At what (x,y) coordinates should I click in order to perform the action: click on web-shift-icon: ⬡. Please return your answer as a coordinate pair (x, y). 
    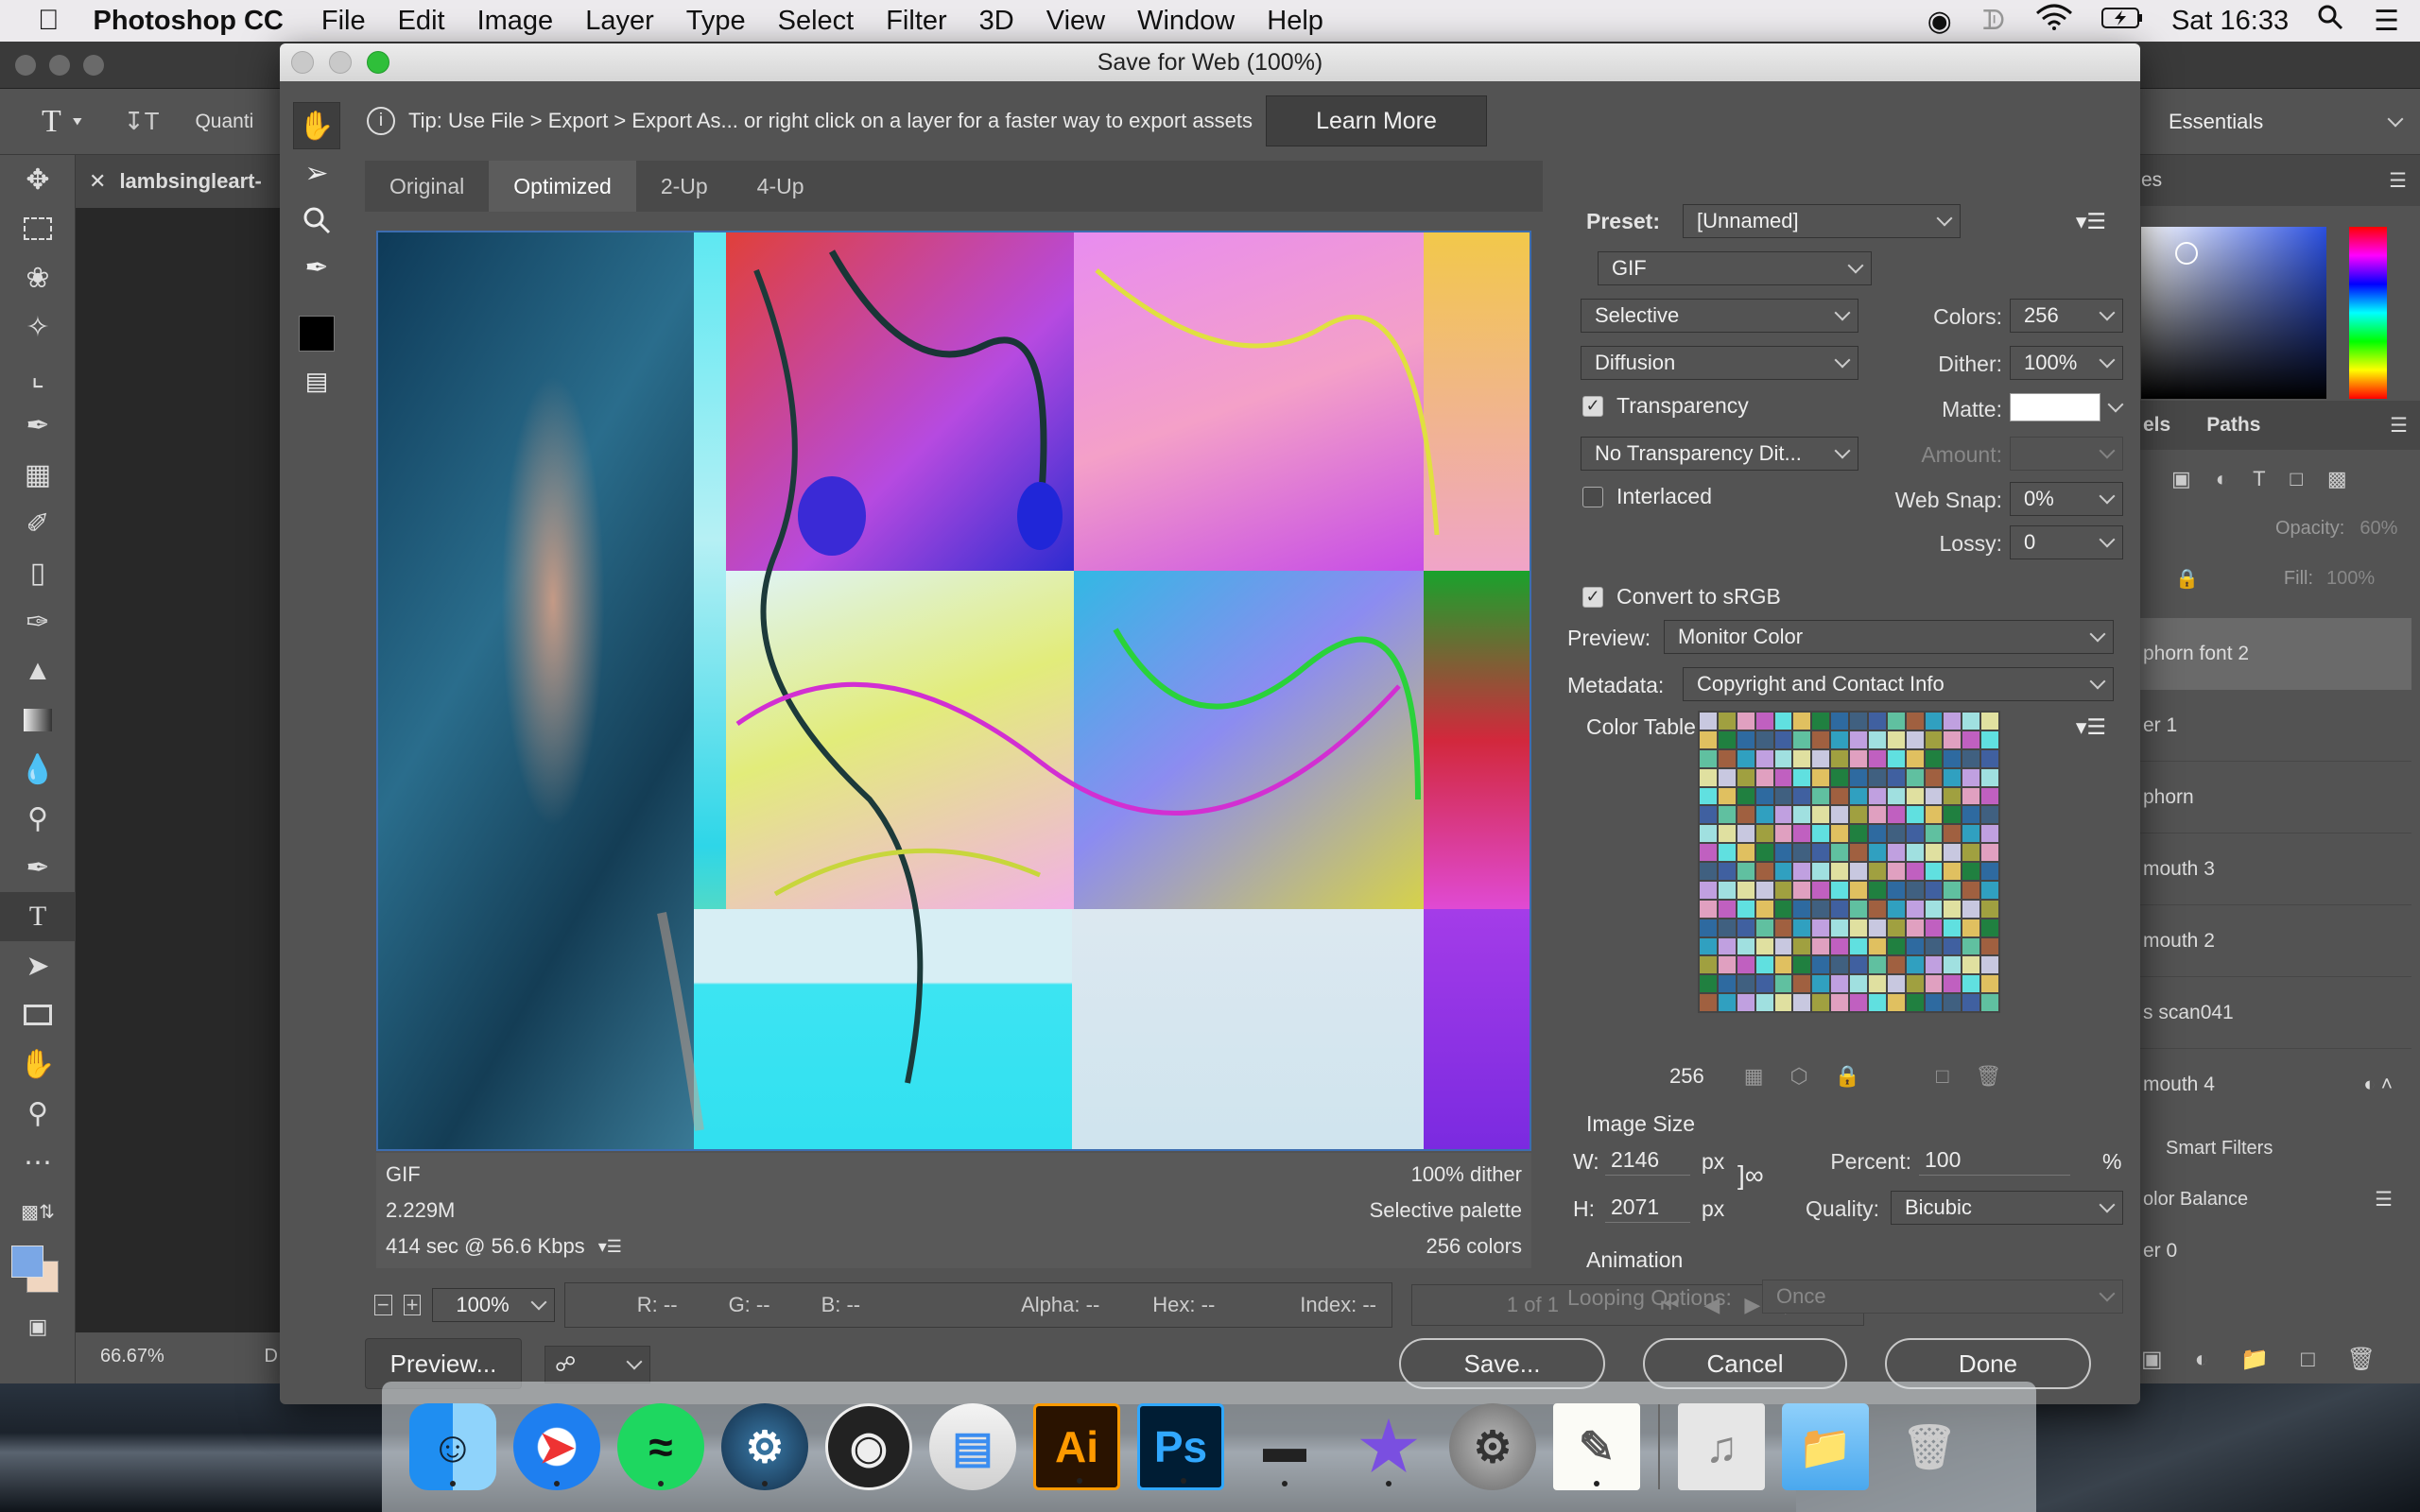
    Looking at the image, I should click on (1799, 1076).